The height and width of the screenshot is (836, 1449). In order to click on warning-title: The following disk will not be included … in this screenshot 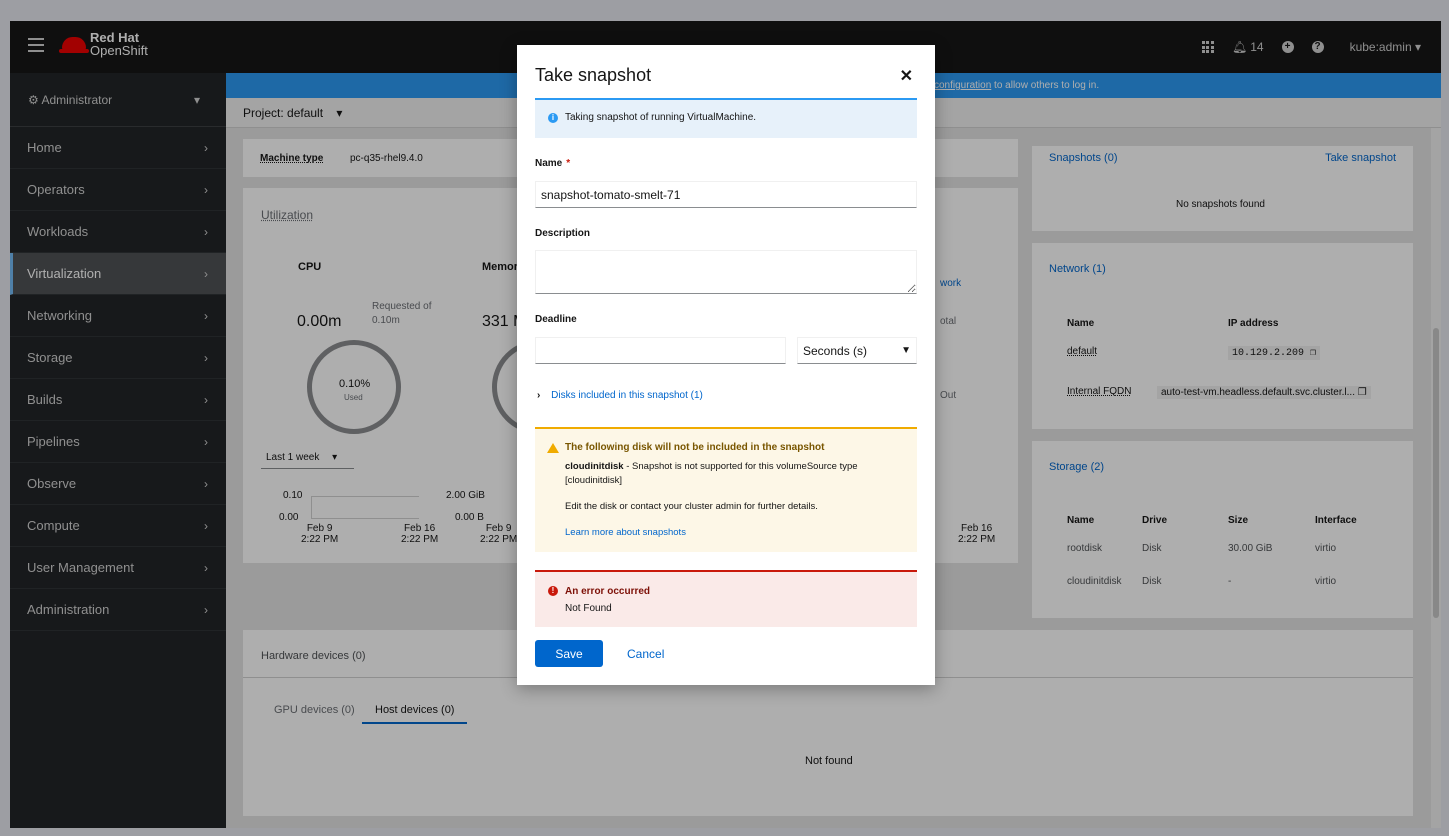, I will do `click(695, 447)`.